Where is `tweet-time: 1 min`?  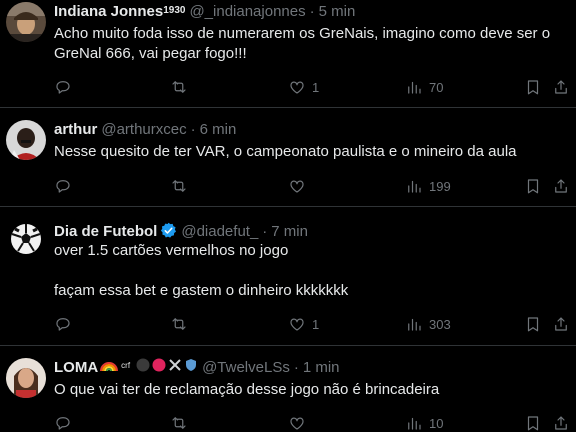
tweet-time: 1 min is located at coordinates (321, 368).